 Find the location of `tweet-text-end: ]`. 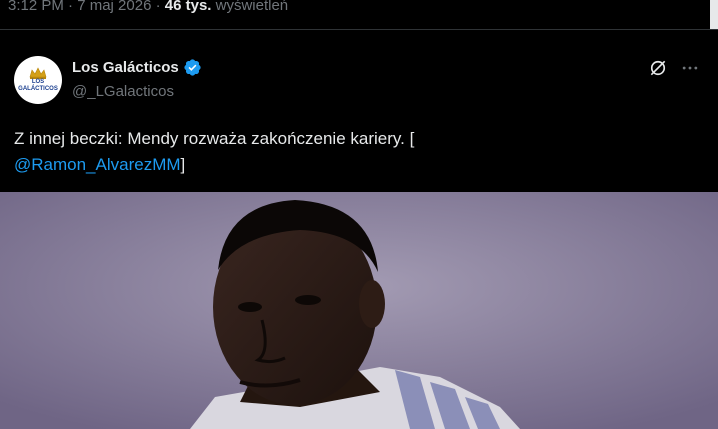

tweet-text-end: ] is located at coordinates (183, 164).